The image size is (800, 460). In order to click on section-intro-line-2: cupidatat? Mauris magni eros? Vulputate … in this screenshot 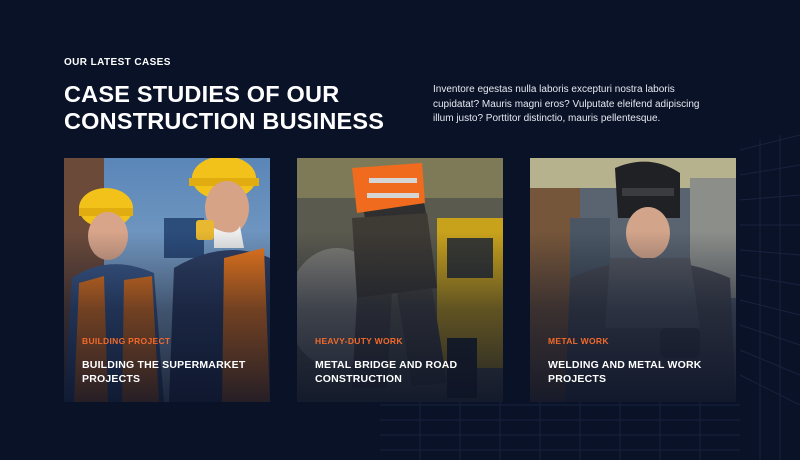, I will do `click(566, 104)`.